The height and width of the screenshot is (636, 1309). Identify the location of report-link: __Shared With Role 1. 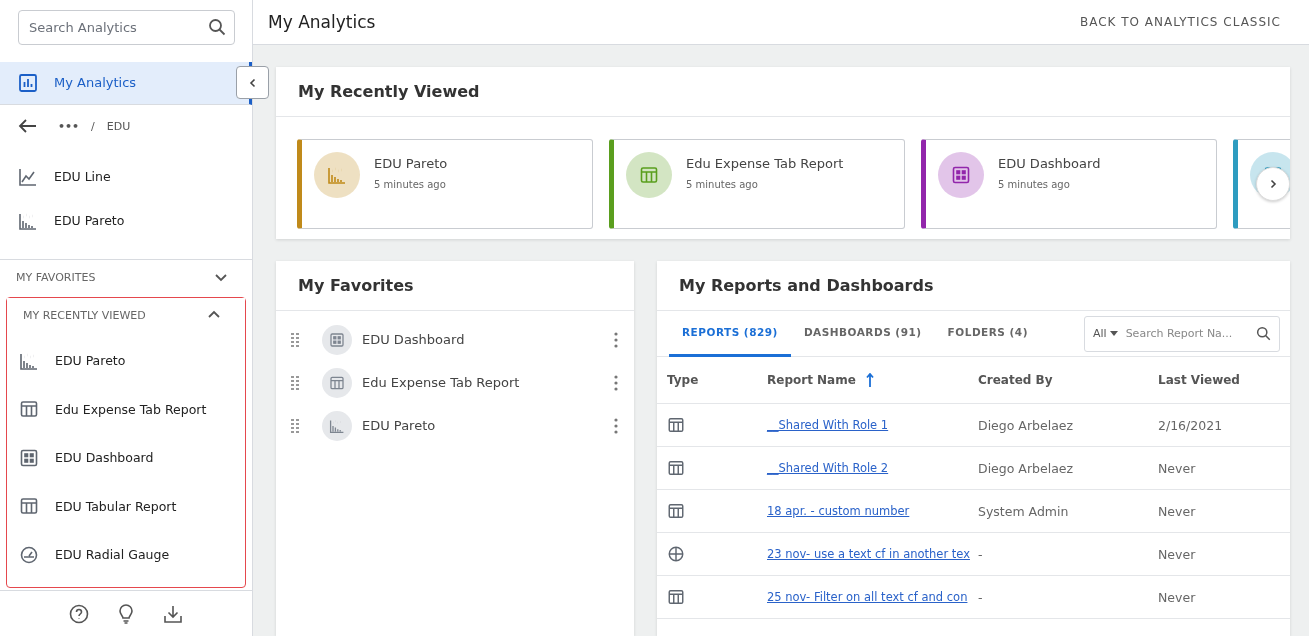
(828, 425).